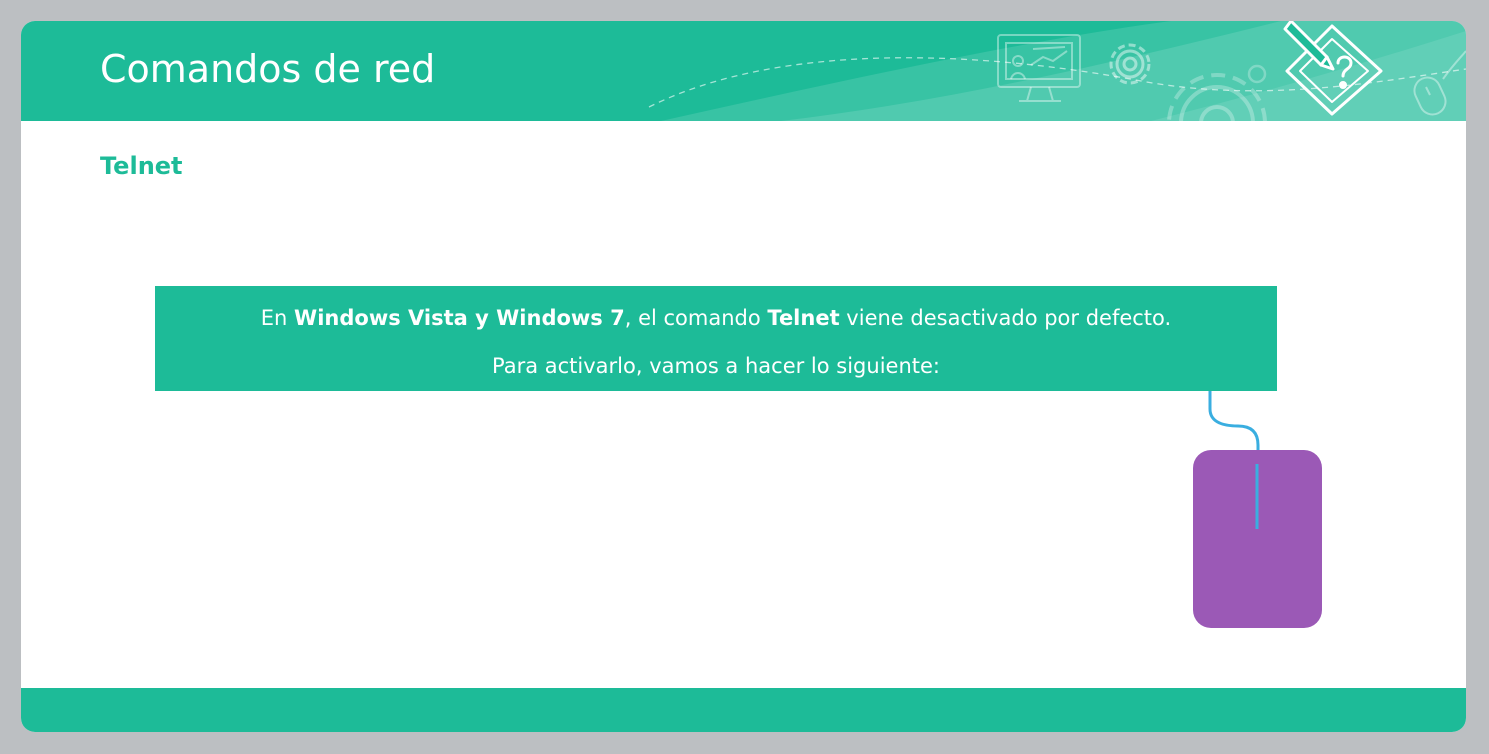  What do you see at coordinates (459, 318) in the screenshot?
I see `callout-emphasis-os: Windows Vista y Windows 7` at bounding box center [459, 318].